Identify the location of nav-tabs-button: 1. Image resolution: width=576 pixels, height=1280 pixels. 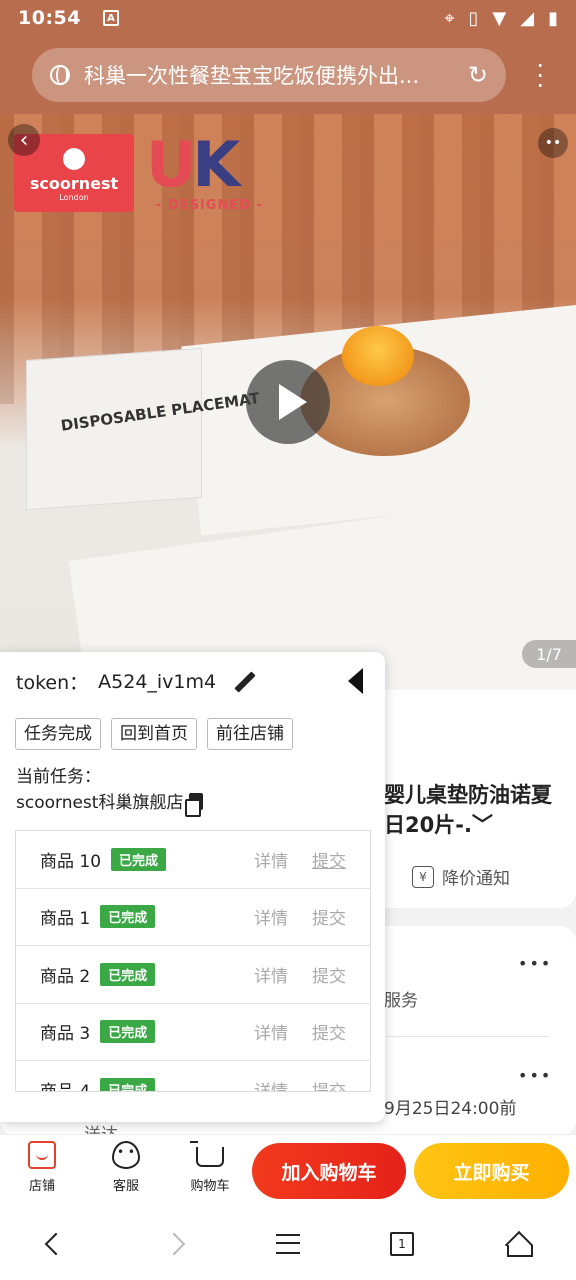
(402, 1244).